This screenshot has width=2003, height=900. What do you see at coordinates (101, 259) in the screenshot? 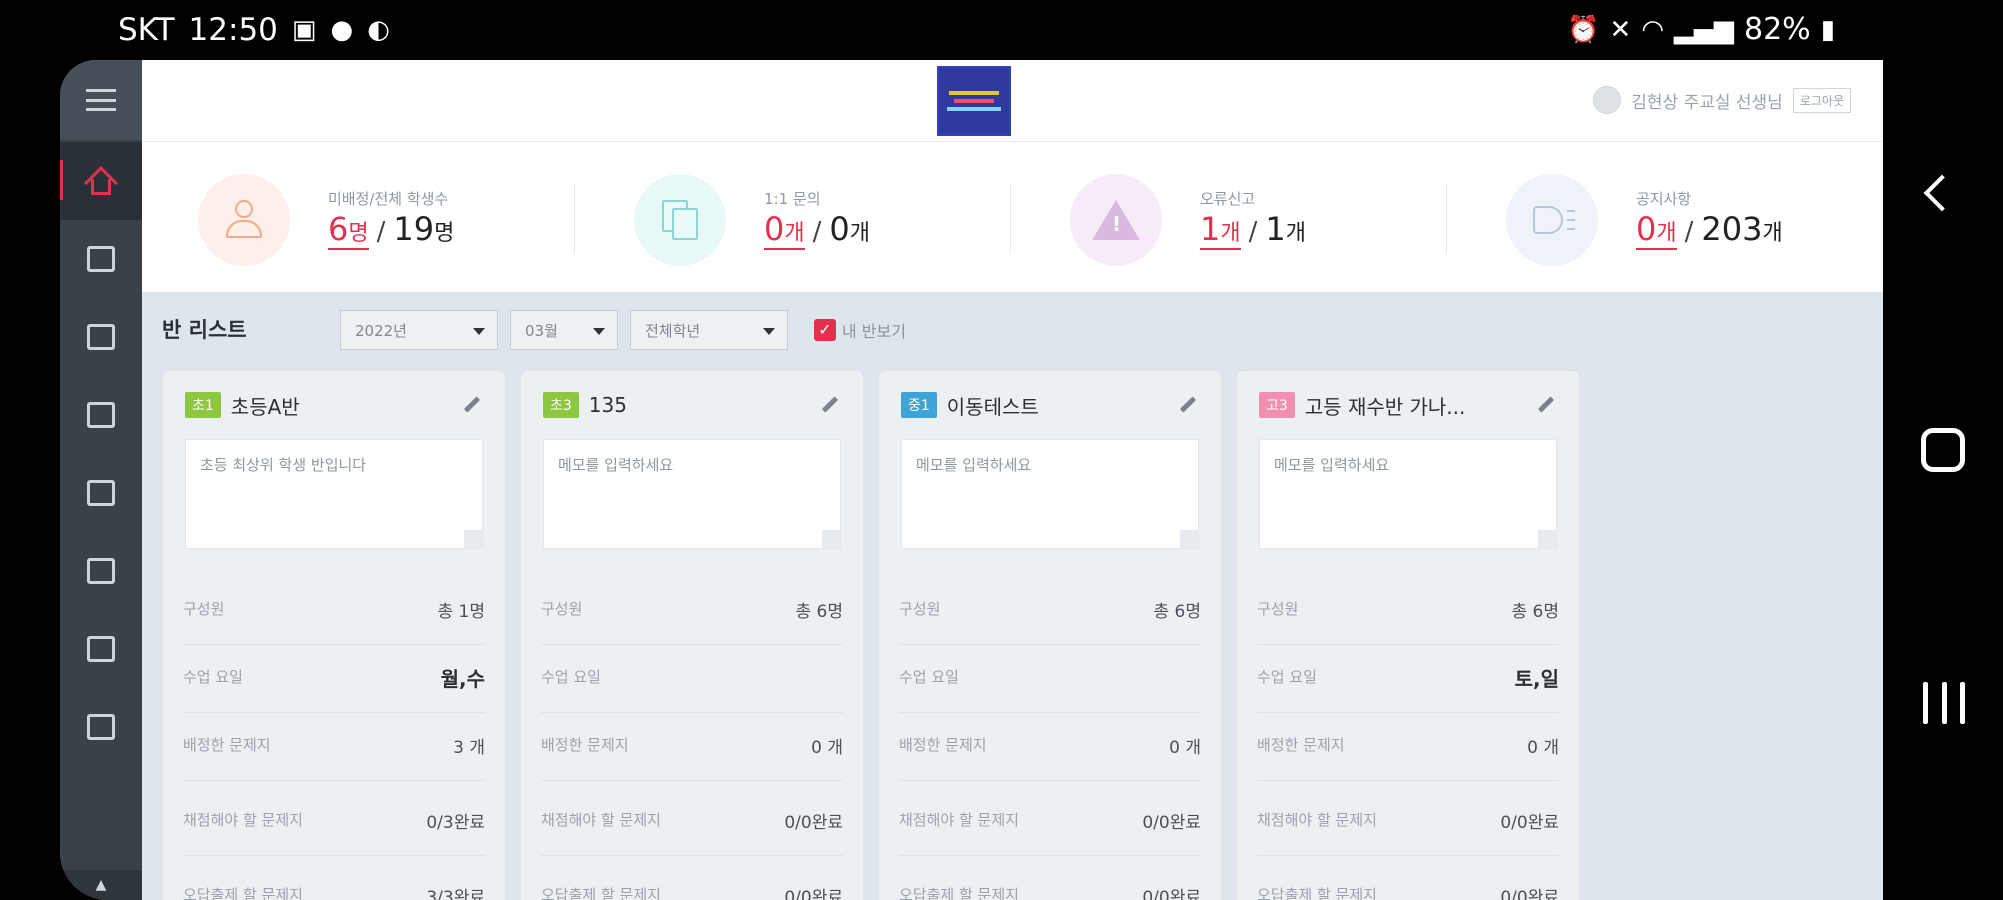
I see `nav-class` at bounding box center [101, 259].